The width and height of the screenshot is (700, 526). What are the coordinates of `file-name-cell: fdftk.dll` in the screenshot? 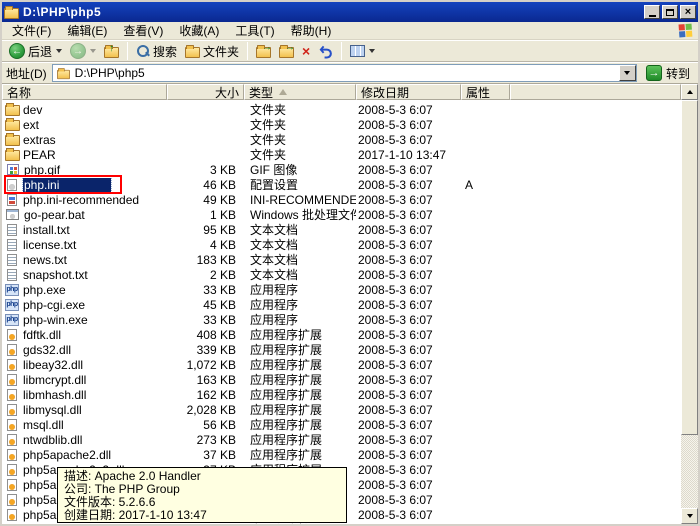 It's located at (84, 335).